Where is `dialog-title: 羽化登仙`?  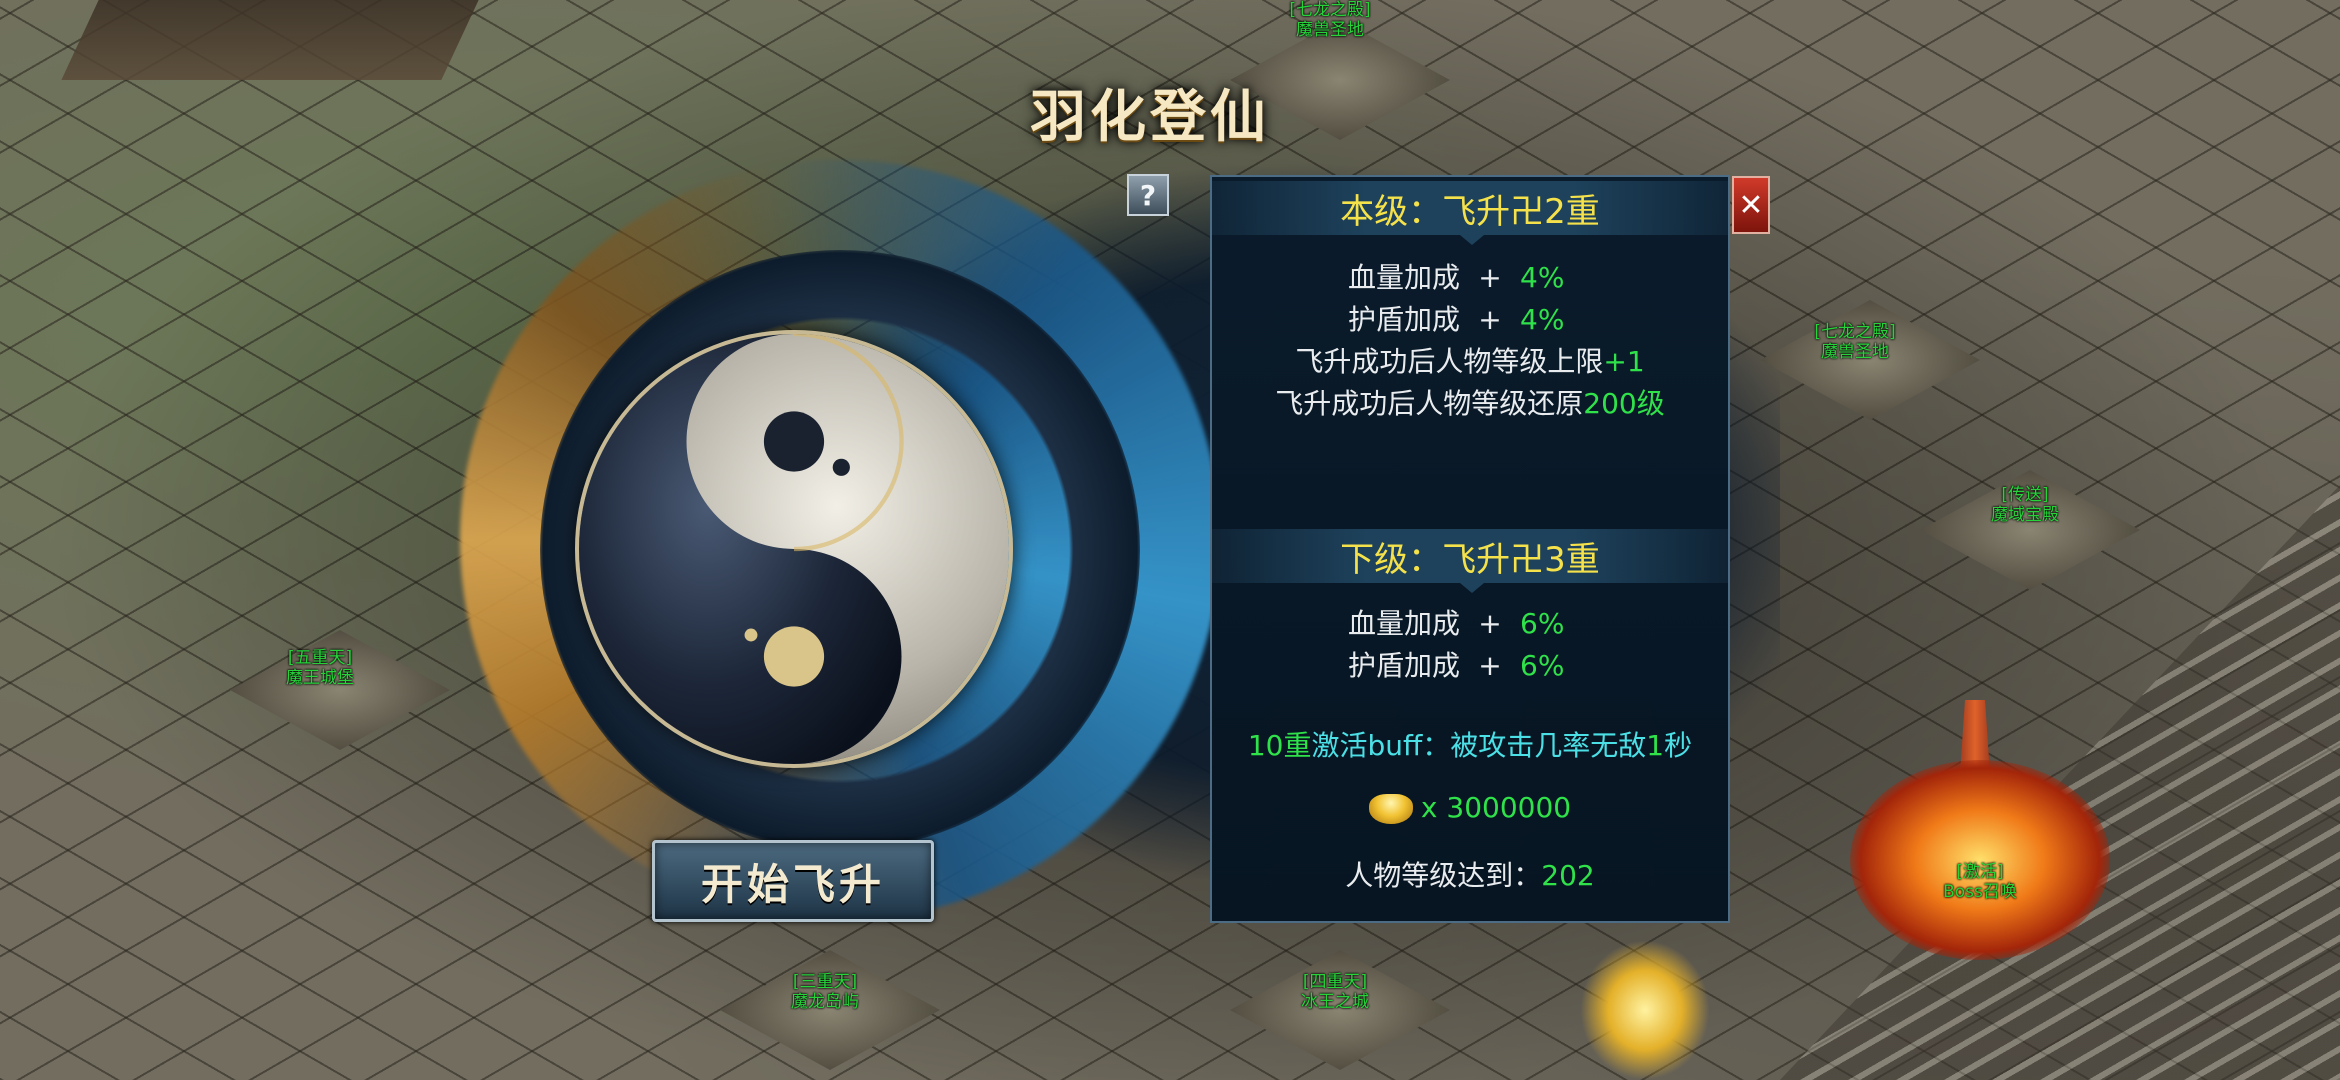
dialog-title: 羽化登仙 is located at coordinates (1150, 117).